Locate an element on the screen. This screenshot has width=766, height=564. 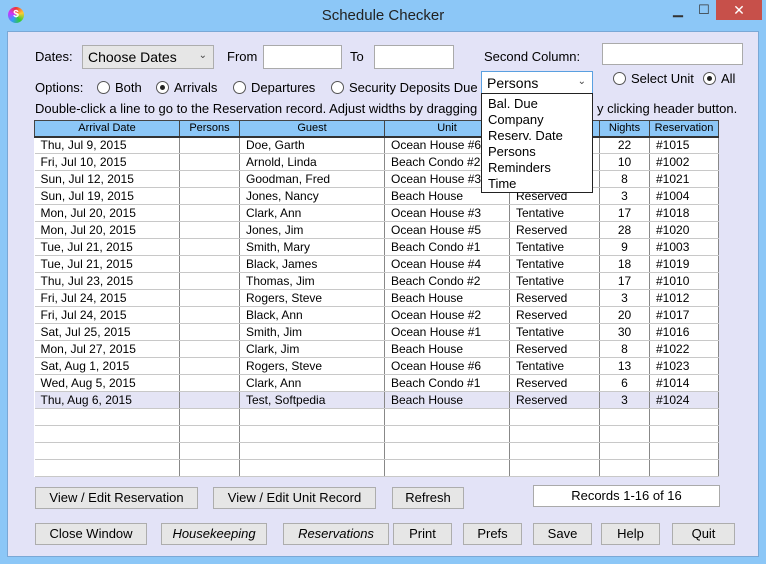
second-column-select-value: Persons is located at coordinates (513, 83).